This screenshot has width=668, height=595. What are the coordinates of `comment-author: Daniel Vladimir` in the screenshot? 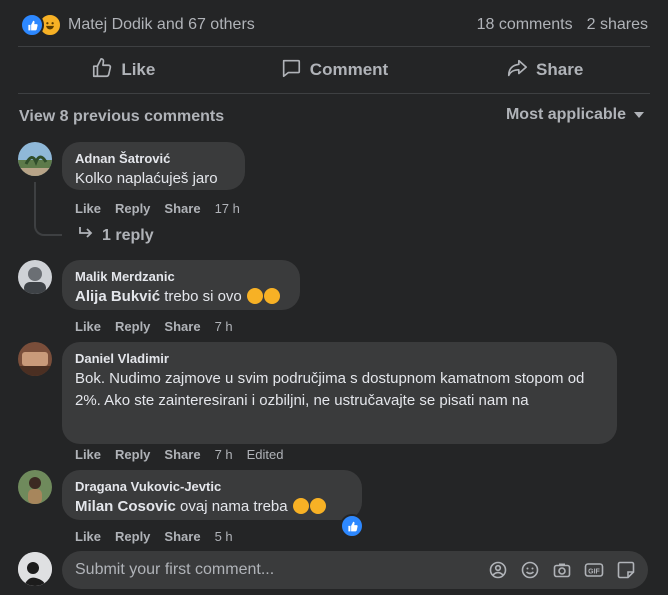 It's located at (340, 359).